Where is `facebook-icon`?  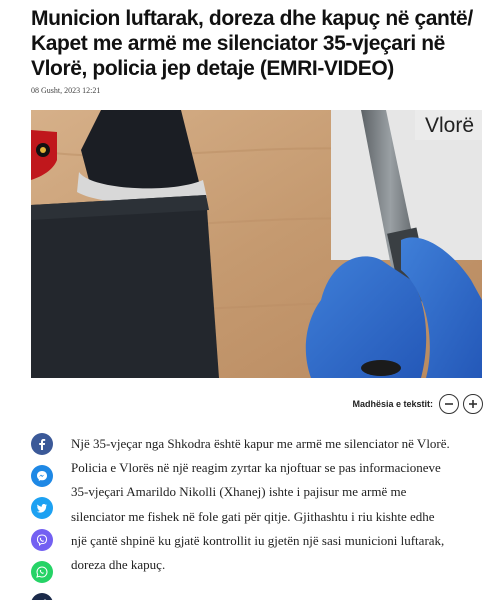
facebook-icon is located at coordinates (42, 444).